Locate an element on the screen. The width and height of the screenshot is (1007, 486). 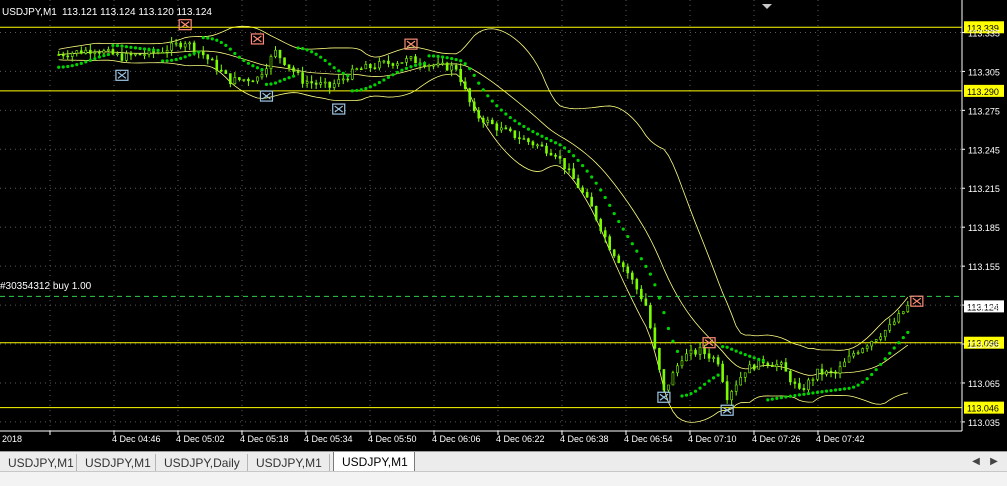
tab-usdjpy-daily: USDJPY,Daily is located at coordinates (202, 462).